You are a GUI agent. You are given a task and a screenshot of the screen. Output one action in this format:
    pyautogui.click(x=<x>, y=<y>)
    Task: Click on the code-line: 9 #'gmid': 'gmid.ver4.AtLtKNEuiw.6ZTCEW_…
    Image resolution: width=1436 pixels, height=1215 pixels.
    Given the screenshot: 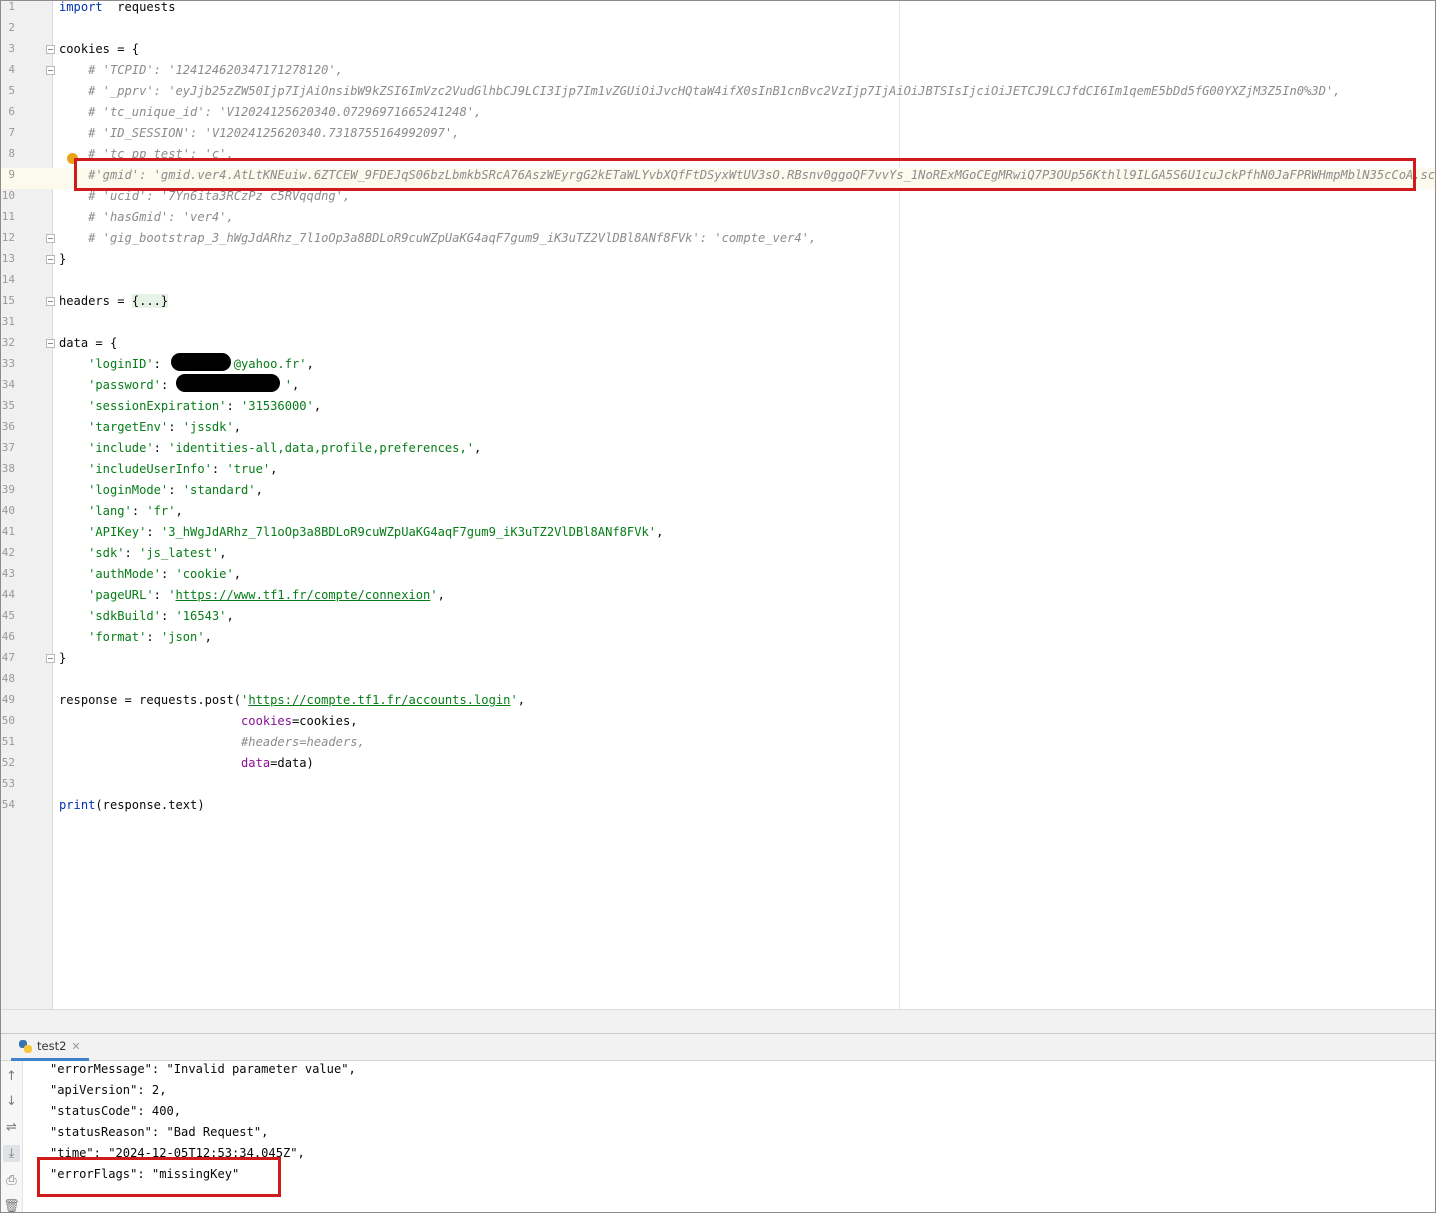 What is the action you would take?
    pyautogui.click(x=718, y=178)
    